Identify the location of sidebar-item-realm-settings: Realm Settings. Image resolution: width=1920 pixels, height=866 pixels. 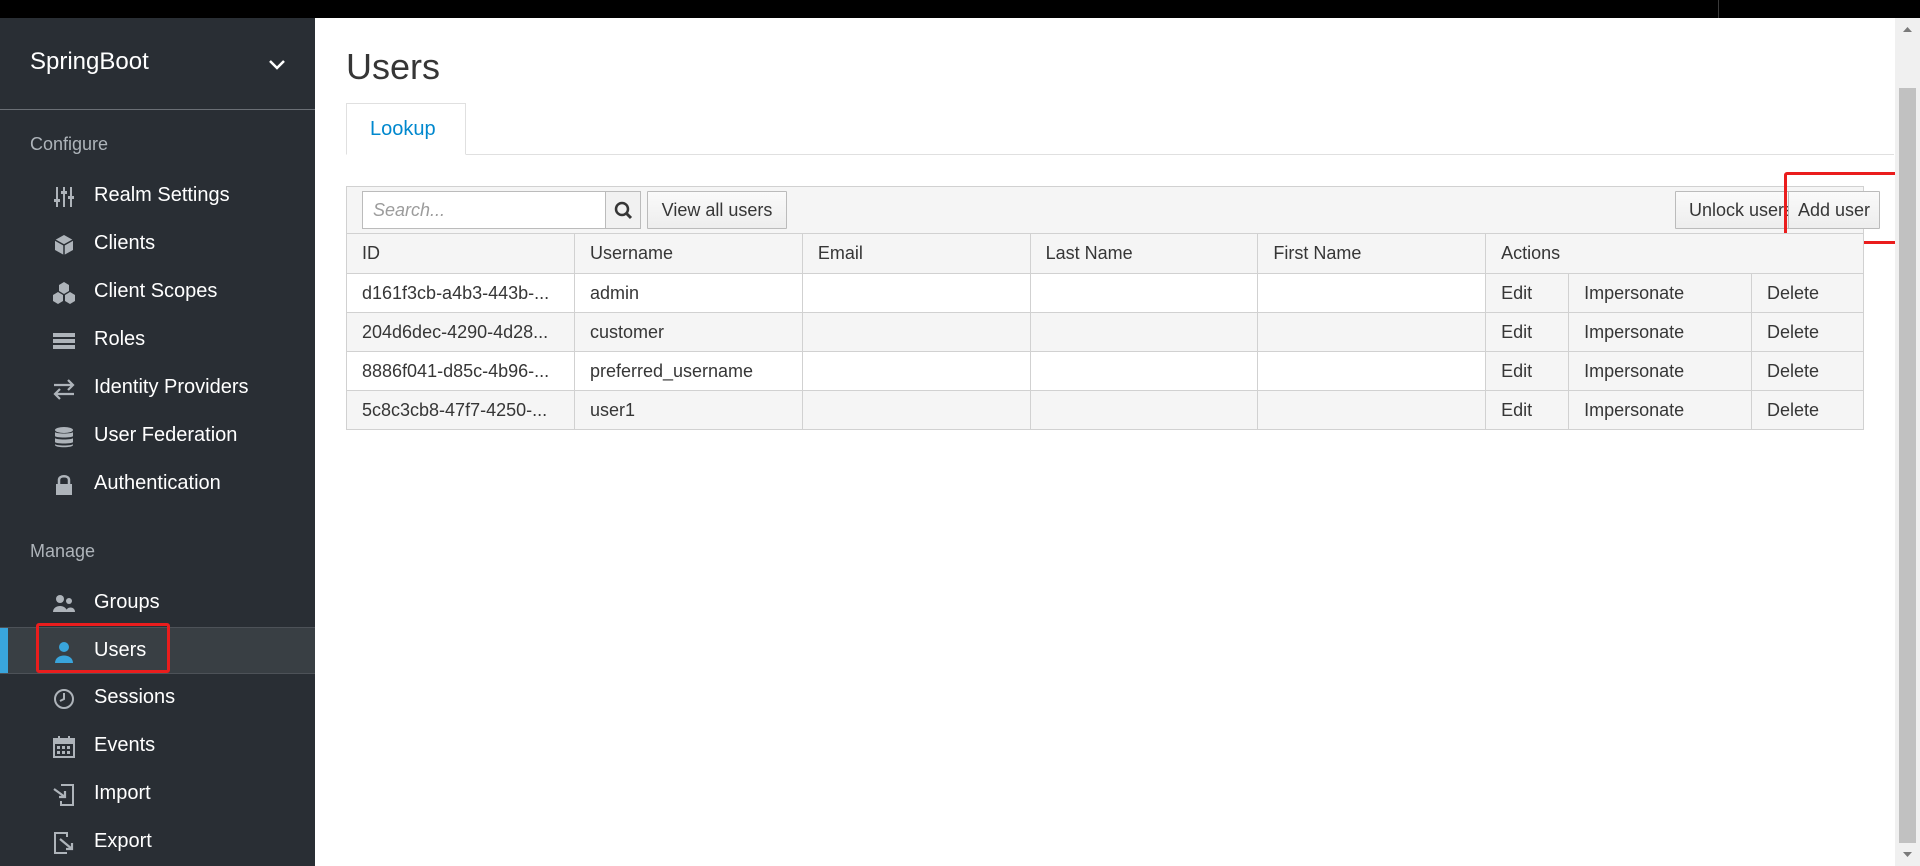
(157, 196).